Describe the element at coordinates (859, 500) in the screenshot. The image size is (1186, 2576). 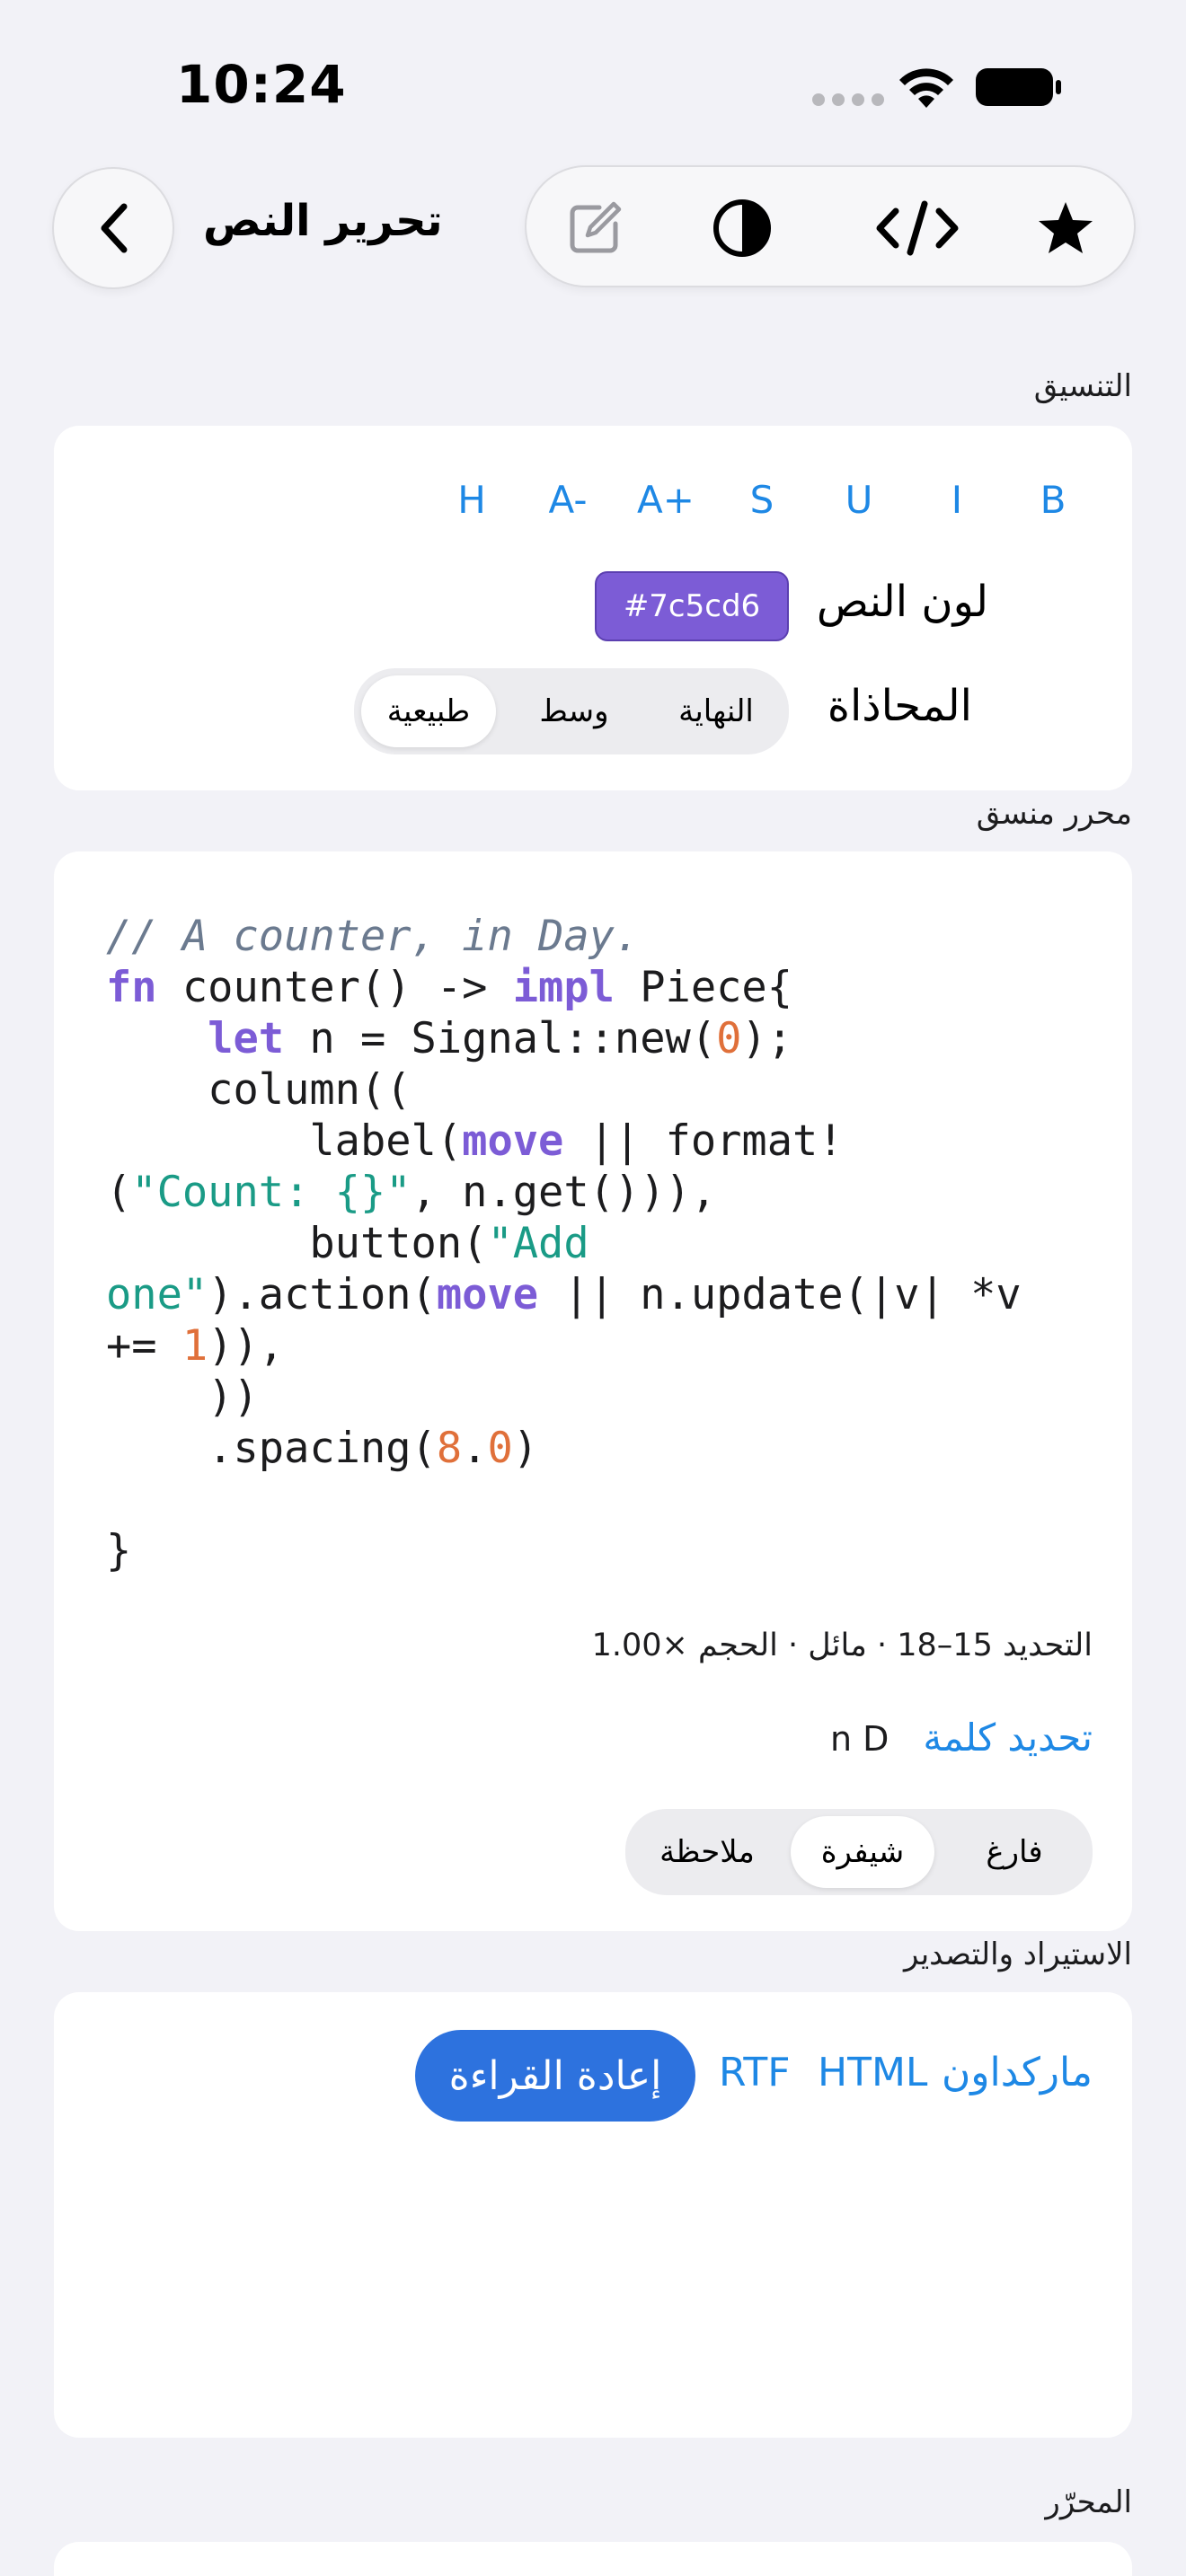
I see `underline-button: U` at that location.